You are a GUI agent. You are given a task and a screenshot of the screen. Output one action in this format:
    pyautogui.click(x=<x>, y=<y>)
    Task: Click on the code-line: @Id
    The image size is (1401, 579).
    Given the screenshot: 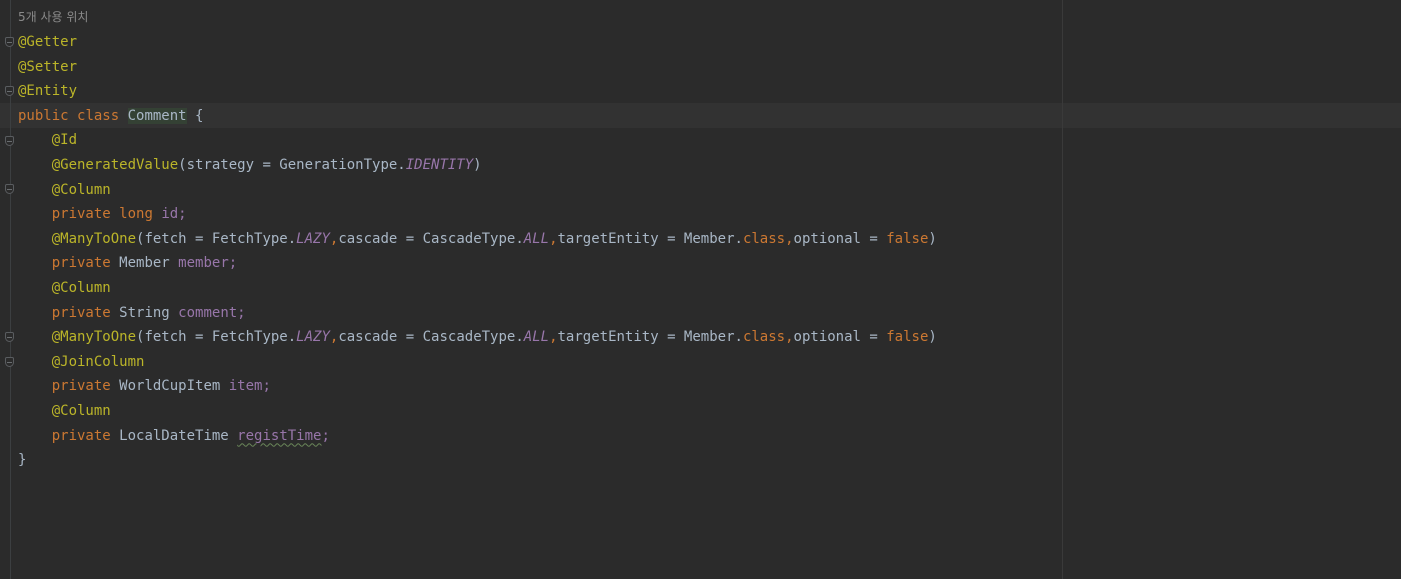 What is the action you would take?
    pyautogui.click(x=477, y=140)
    